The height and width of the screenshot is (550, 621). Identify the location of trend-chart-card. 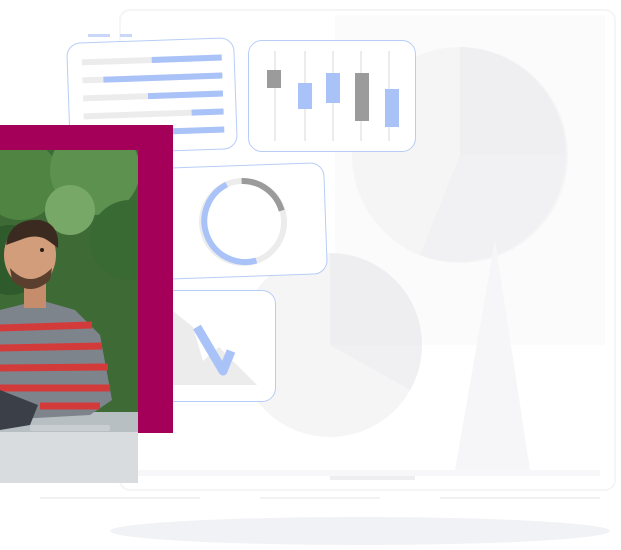
(217, 346).